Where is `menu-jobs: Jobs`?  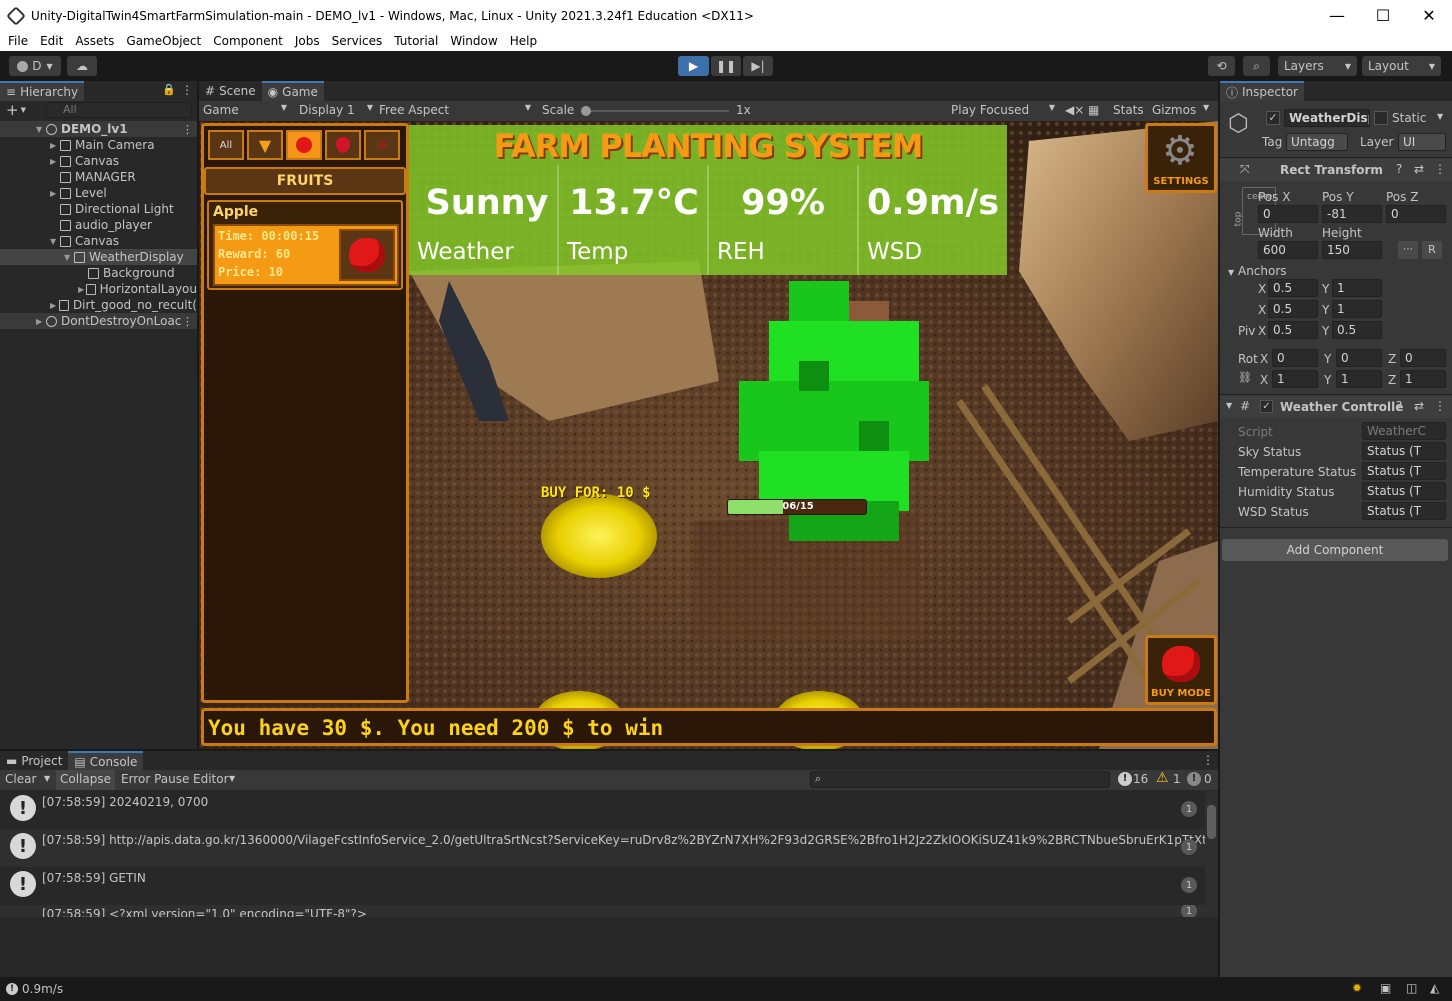 menu-jobs: Jobs is located at coordinates (307, 41).